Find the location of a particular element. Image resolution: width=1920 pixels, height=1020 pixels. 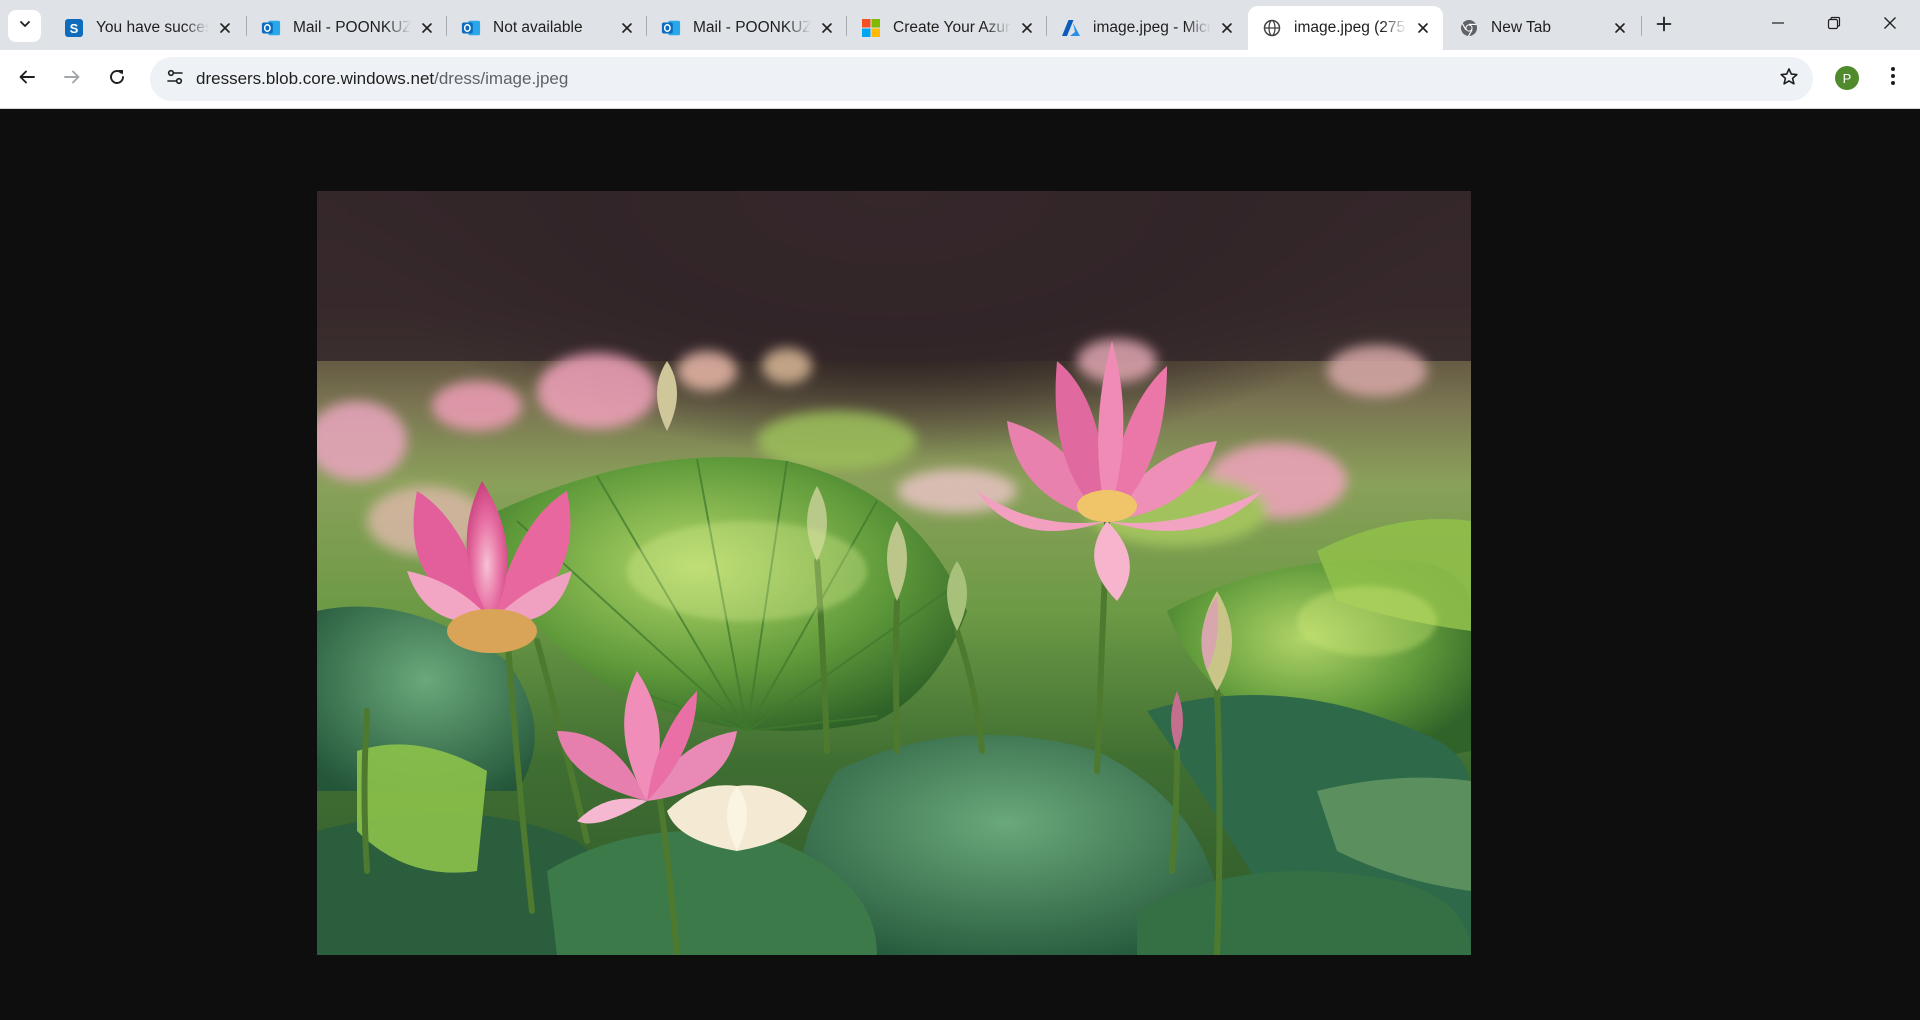

new-tab-button is located at coordinates (1664, 26).